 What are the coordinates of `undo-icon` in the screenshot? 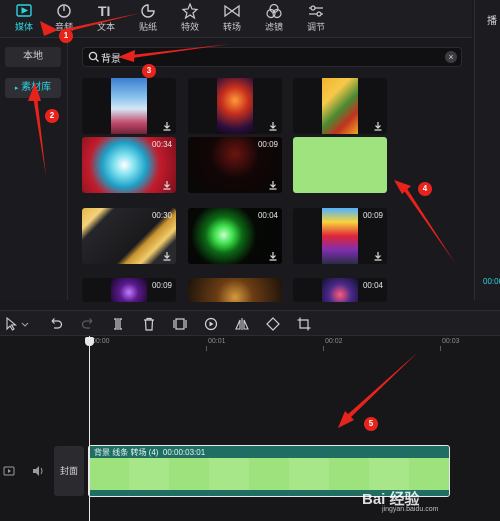 It's located at (56, 324).